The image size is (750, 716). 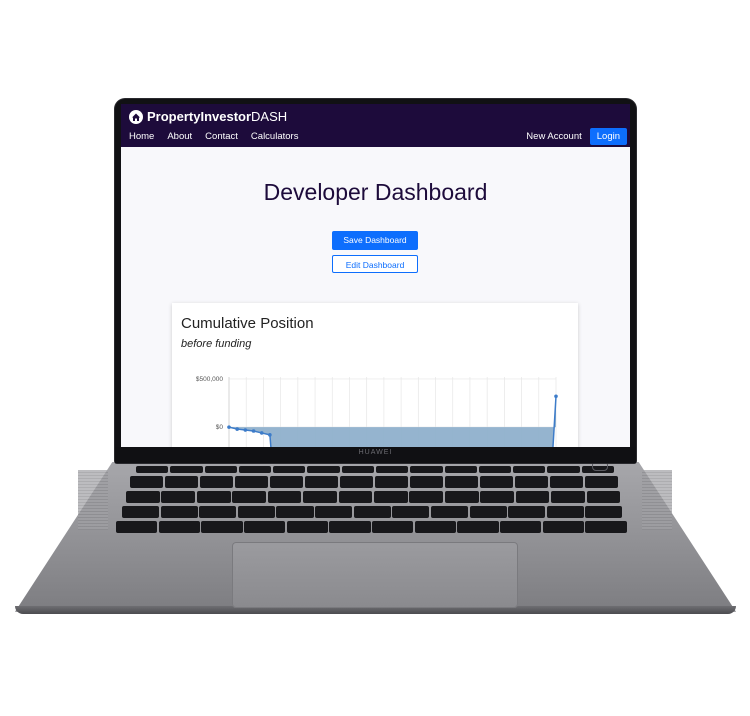 What do you see at coordinates (217, 116) in the screenshot?
I see `brand-name: PropertyInvestorDASH` at bounding box center [217, 116].